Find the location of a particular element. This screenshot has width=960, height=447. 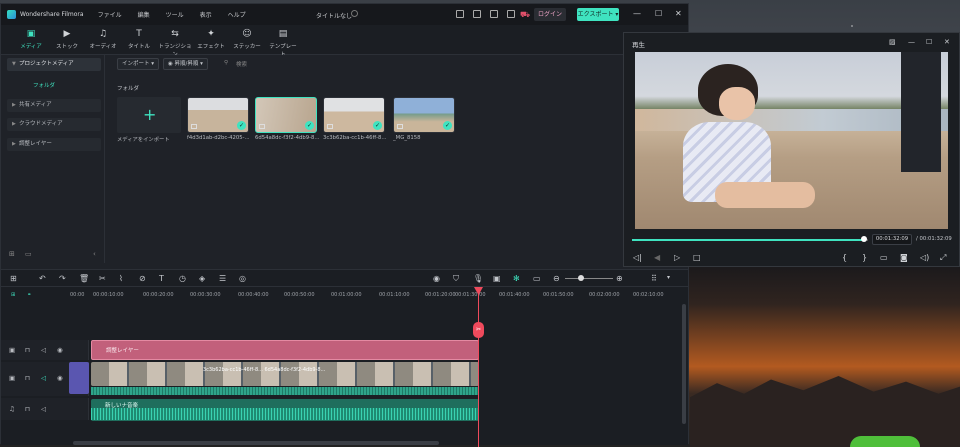

video-preview is located at coordinates (791, 140).